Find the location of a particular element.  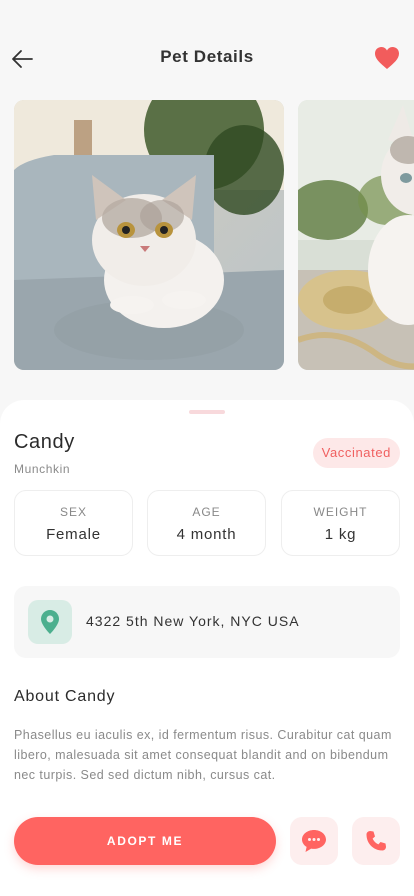

page-title: Pet Details is located at coordinates (207, 56).